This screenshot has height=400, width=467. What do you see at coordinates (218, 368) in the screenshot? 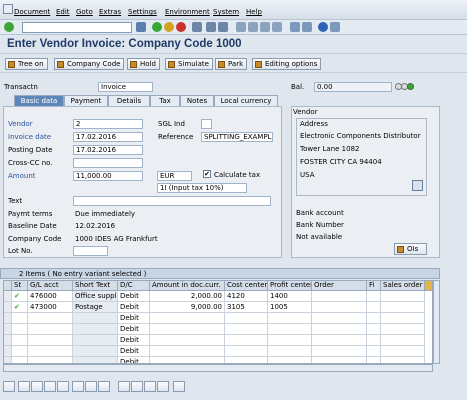
I see `table-horizontal-scrollbar` at bounding box center [218, 368].